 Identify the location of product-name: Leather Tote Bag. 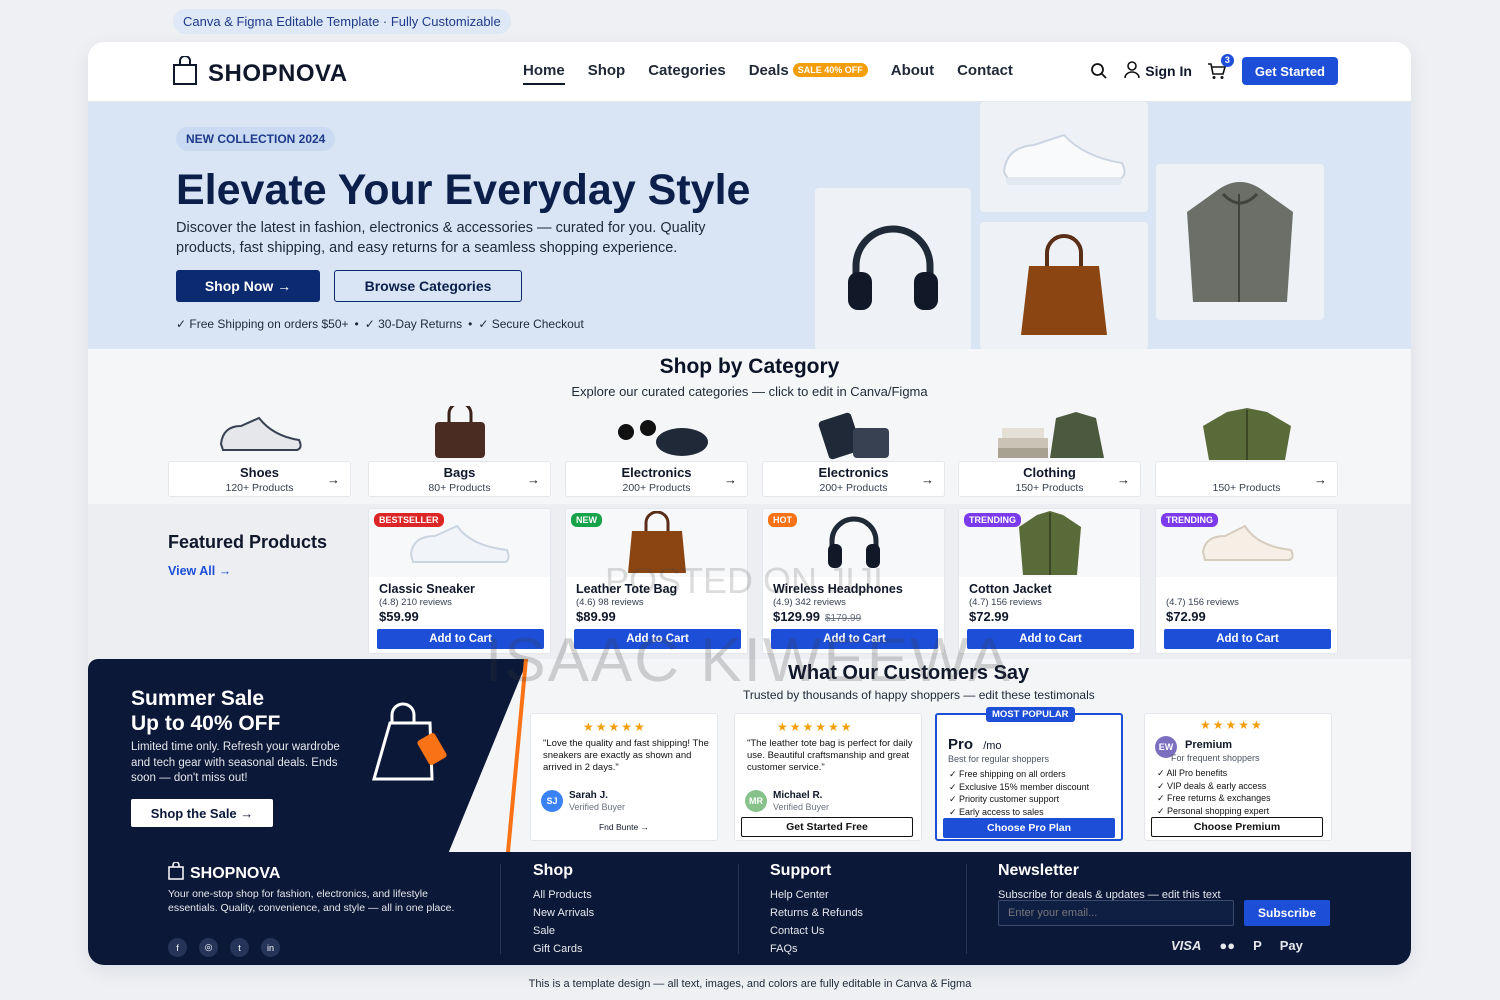
(627, 589).